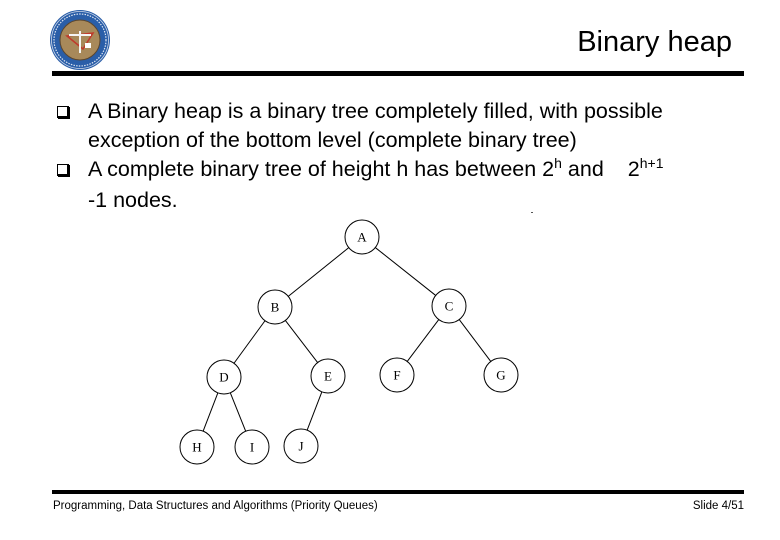 The image size is (780, 540). What do you see at coordinates (423, 340) in the screenshot?
I see `tree-edge-C-F` at bounding box center [423, 340].